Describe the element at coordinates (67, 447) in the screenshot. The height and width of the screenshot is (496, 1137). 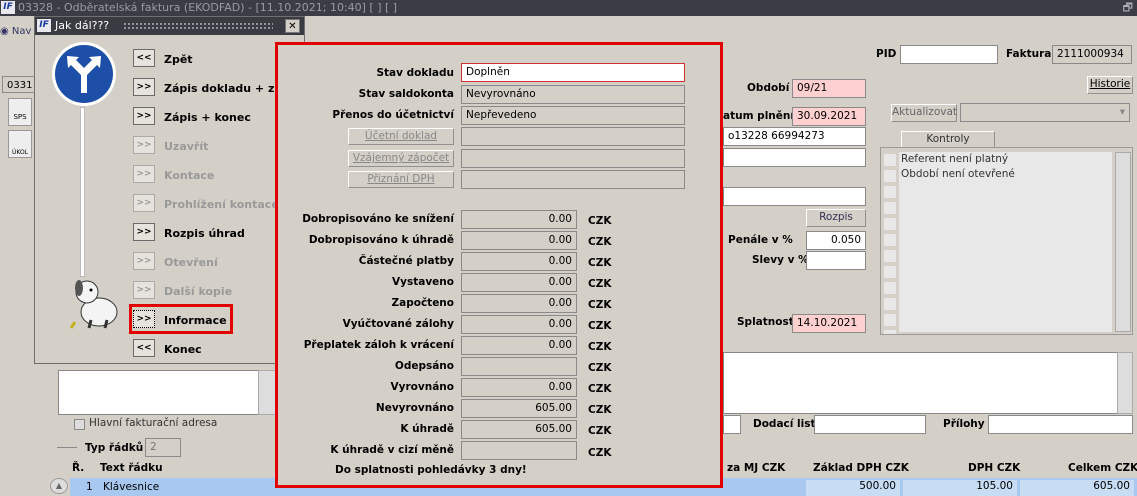
I see `divider` at that location.